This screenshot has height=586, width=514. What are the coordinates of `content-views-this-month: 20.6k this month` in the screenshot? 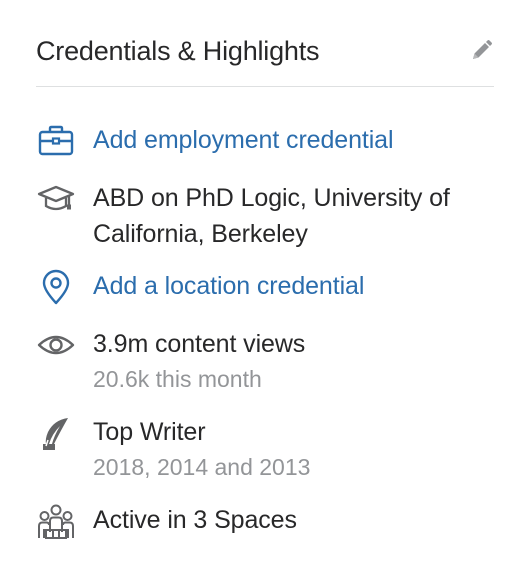 It's located at (177, 379).